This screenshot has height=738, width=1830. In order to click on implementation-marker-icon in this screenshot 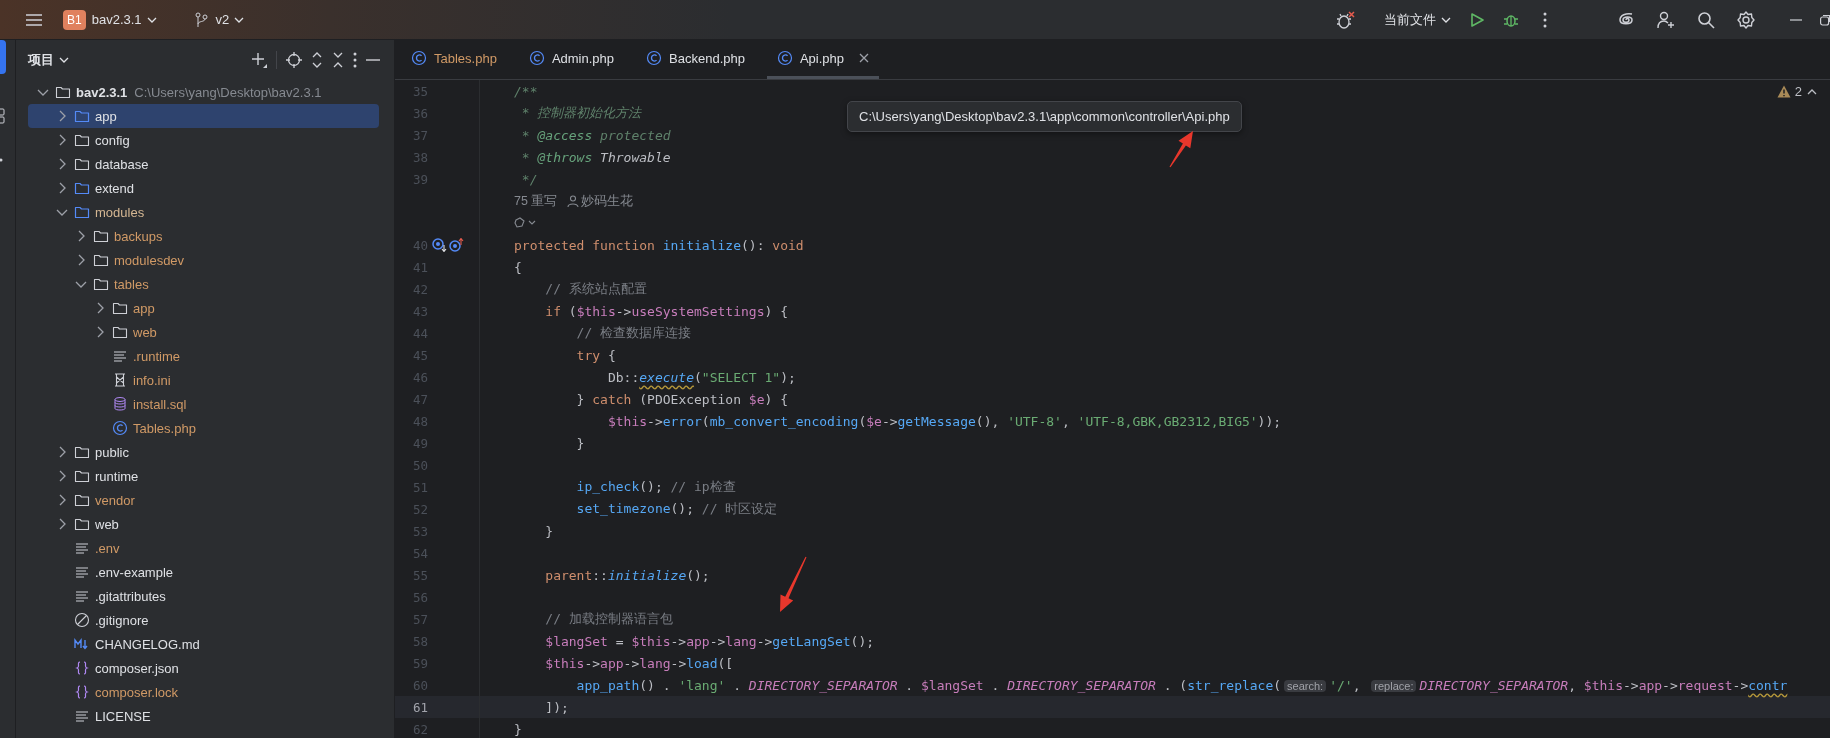, I will do `click(439, 245)`.